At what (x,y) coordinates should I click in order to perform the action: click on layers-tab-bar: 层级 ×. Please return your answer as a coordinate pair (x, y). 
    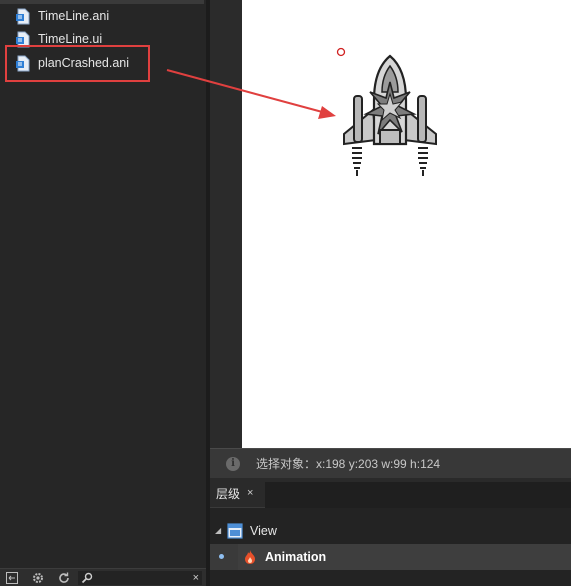
    Looking at the image, I should click on (390, 493).